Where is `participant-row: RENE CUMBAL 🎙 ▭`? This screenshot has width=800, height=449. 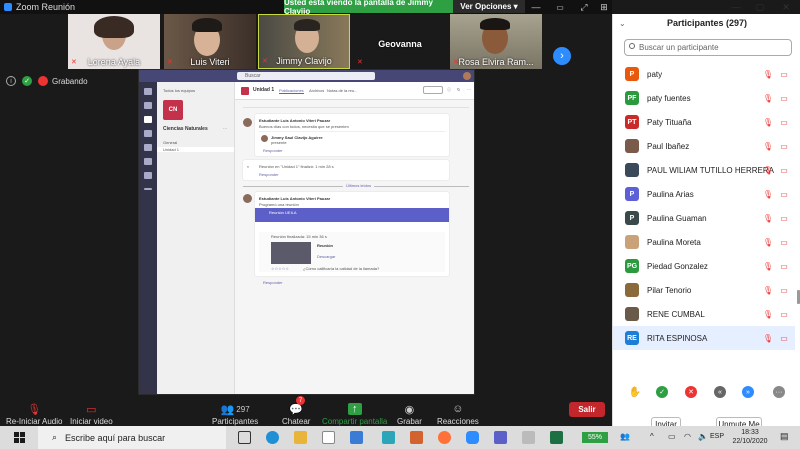 participant-row: RENE CUMBAL 🎙 ▭ is located at coordinates (704, 314).